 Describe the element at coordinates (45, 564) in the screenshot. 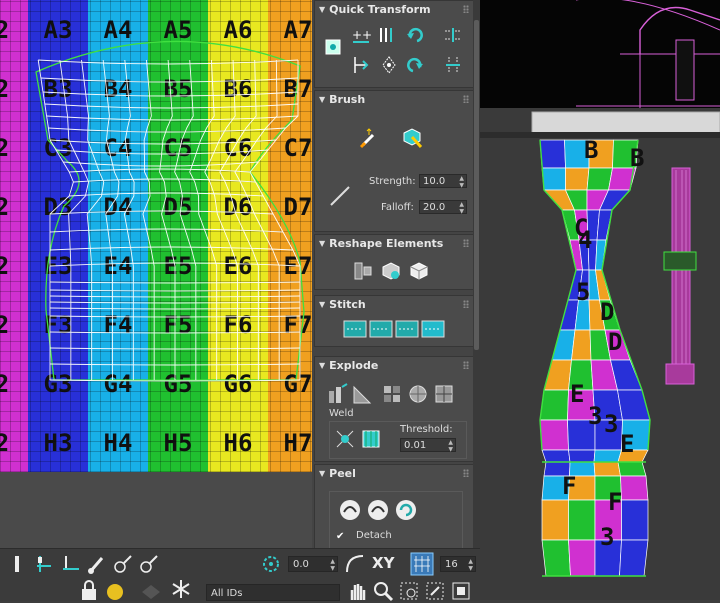

I see `align-mode-icon` at that location.